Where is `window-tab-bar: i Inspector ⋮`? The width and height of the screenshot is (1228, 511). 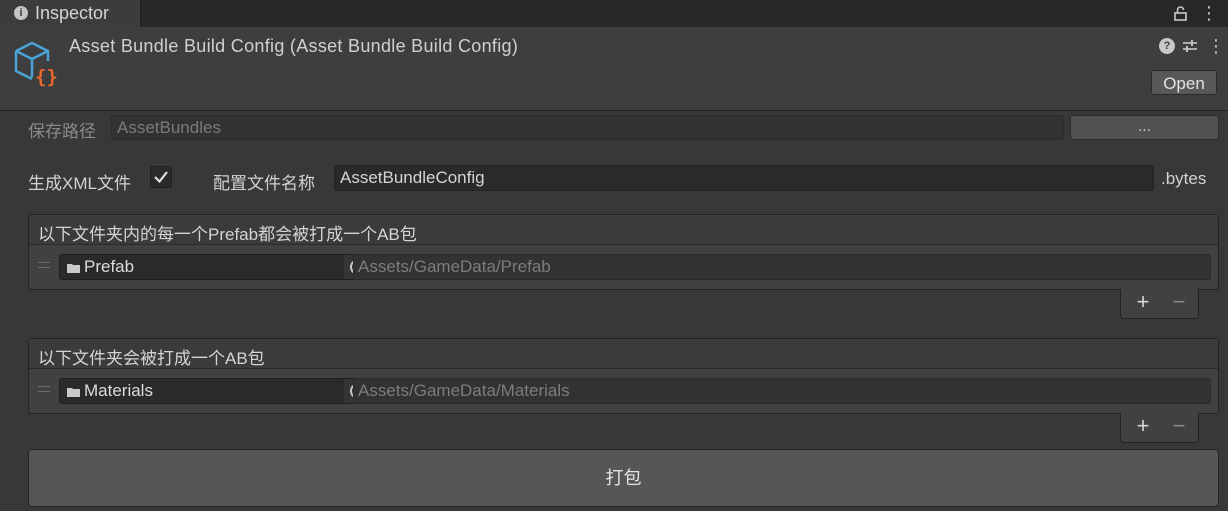 window-tab-bar: i Inspector ⋮ is located at coordinates (614, 13).